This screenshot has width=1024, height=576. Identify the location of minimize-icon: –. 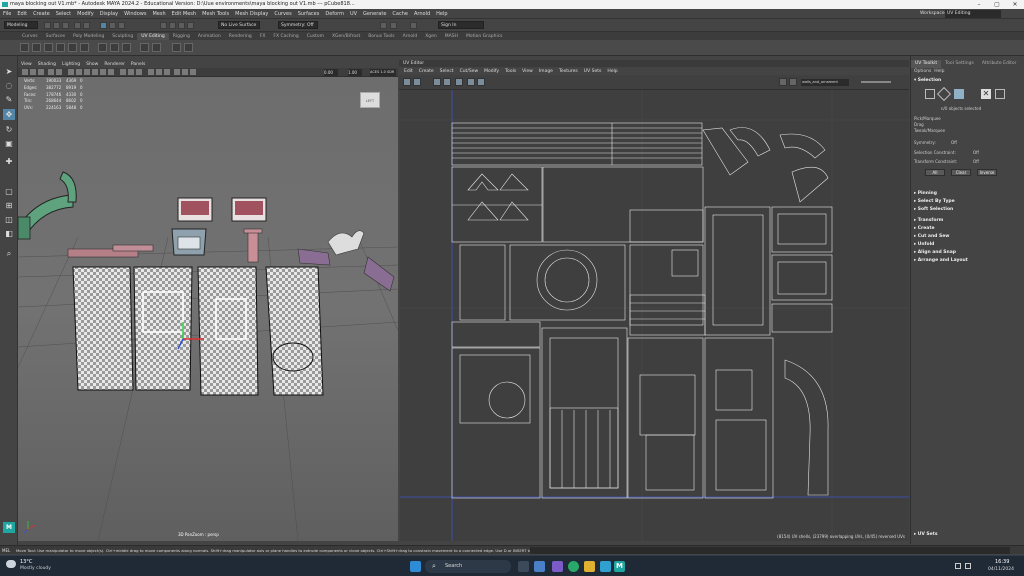
(979, 4).